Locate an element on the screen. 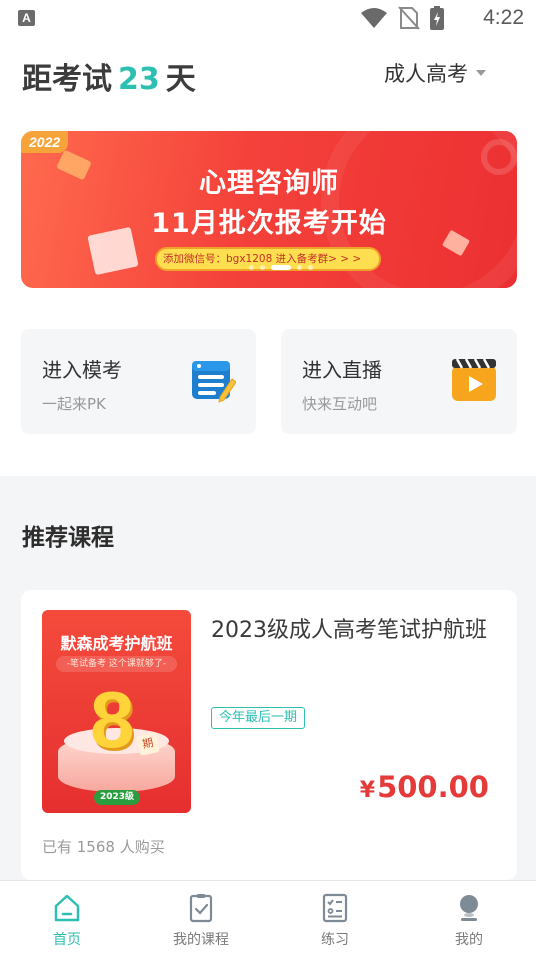 This screenshot has height=954, width=536. banner-title: 心理咨询师 is located at coordinates (269, 183).